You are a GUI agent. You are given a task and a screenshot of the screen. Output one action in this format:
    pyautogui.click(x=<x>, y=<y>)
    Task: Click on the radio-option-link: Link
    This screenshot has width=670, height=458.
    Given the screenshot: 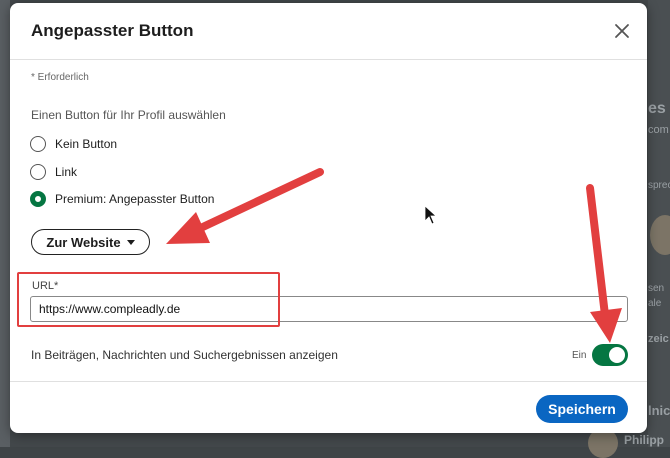 What is the action you would take?
    pyautogui.click(x=53, y=172)
    